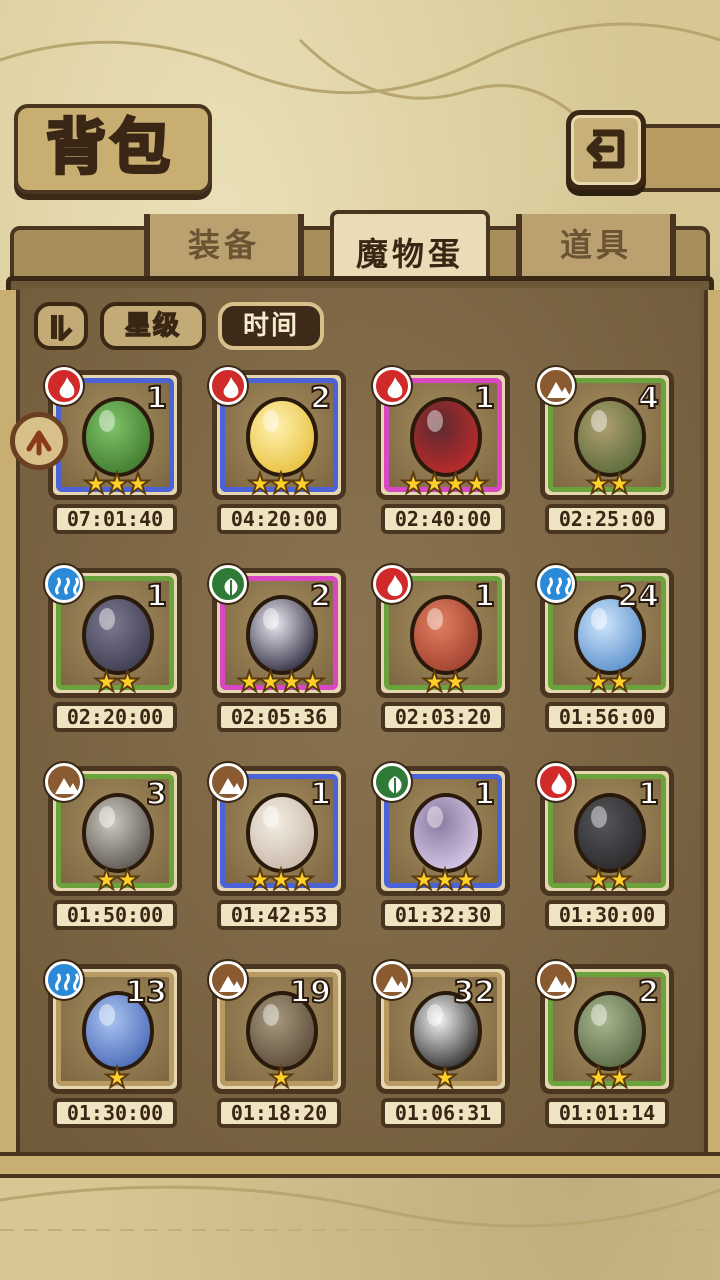 The image size is (720, 1280). Describe the element at coordinates (277, 433) in the screenshot. I see `egg-card: 2 ★★★` at that location.